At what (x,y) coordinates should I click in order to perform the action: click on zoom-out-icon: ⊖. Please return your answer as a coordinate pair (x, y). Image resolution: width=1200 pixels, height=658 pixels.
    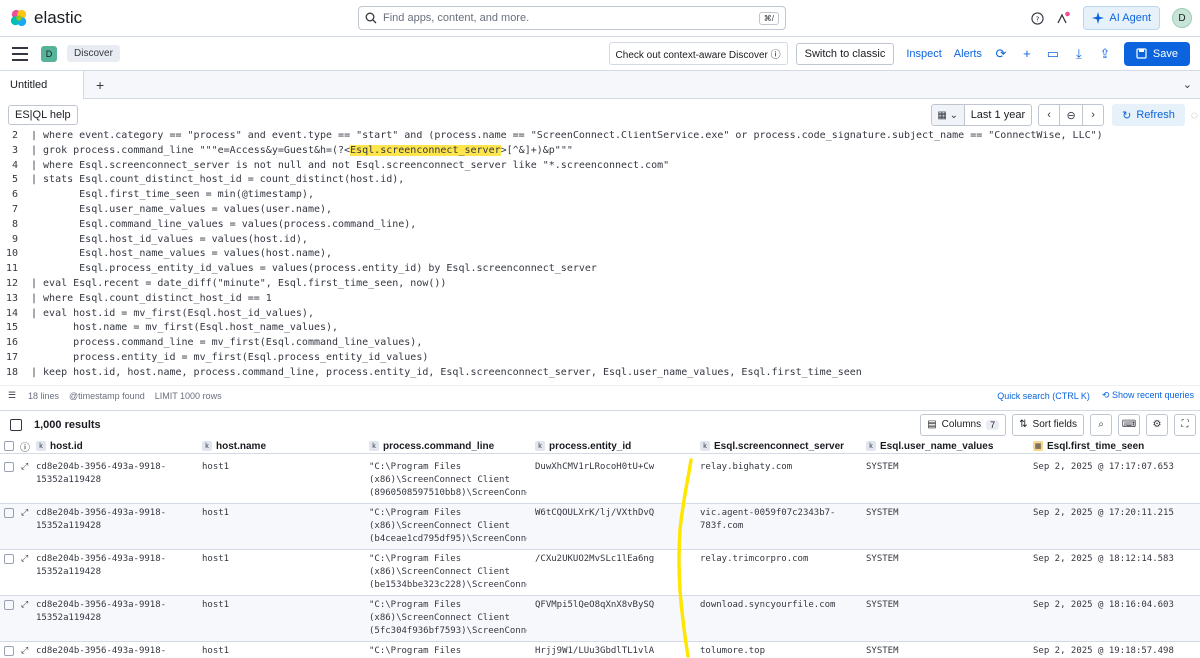
    Looking at the image, I should click on (1071, 115).